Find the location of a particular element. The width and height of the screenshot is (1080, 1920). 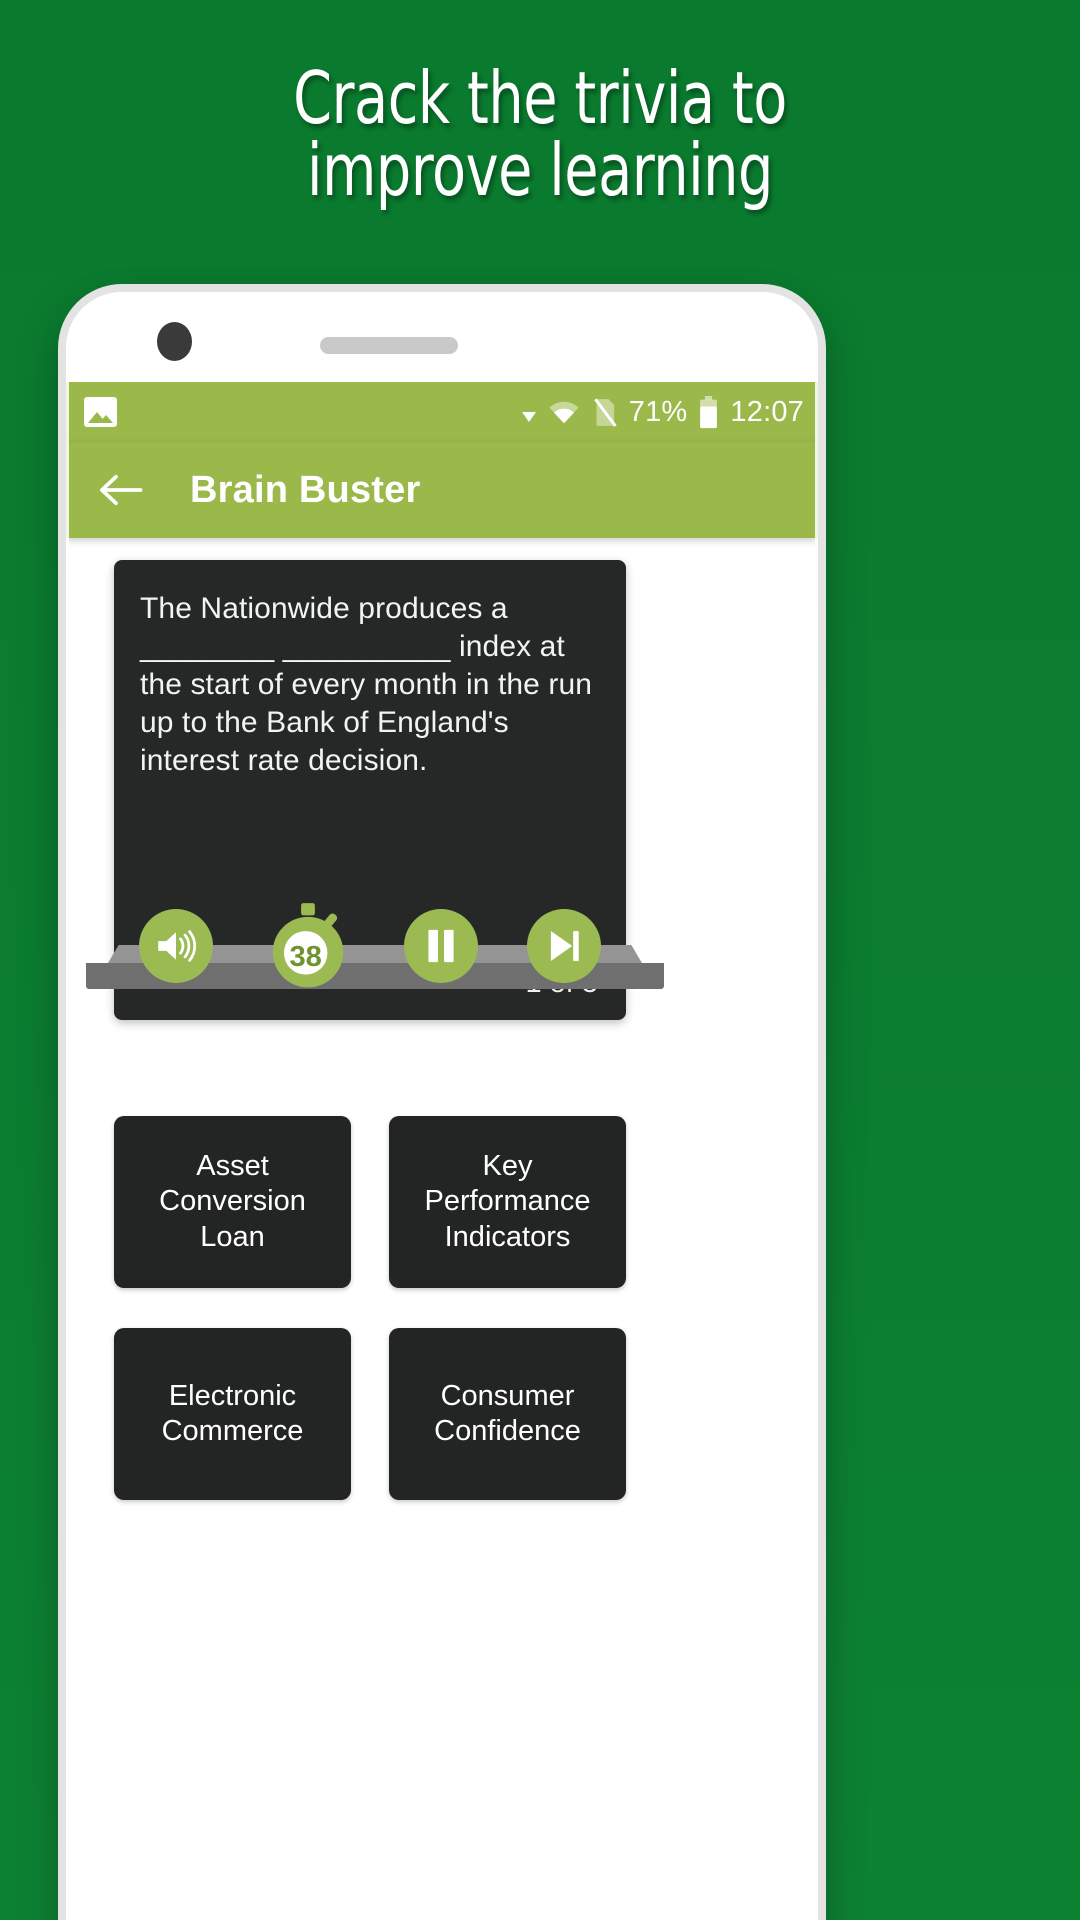

wifi-icon is located at coordinates (564, 412).